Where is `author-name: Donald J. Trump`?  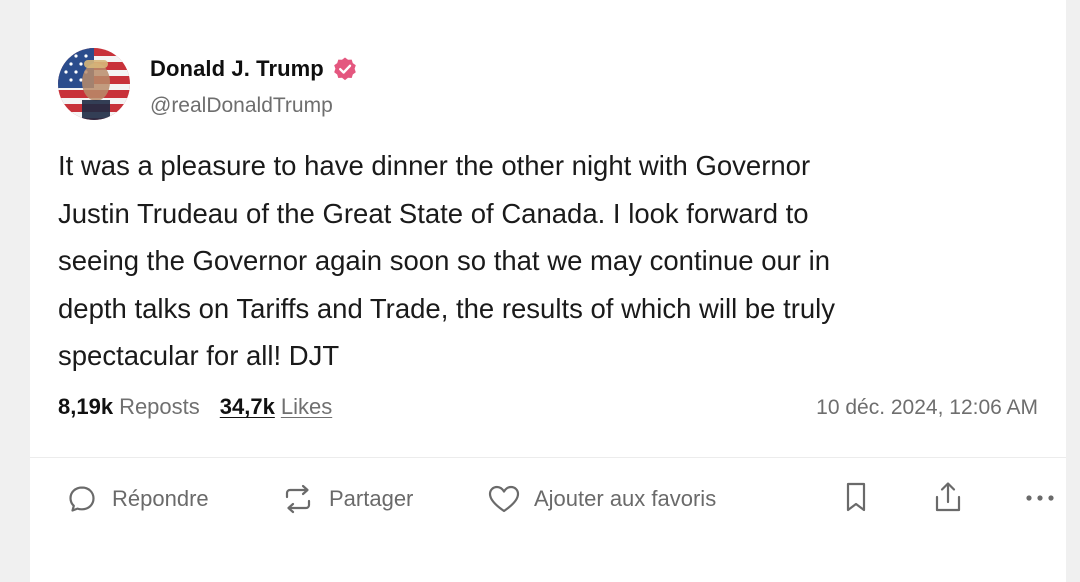 author-name: Donald J. Trump is located at coordinates (237, 69).